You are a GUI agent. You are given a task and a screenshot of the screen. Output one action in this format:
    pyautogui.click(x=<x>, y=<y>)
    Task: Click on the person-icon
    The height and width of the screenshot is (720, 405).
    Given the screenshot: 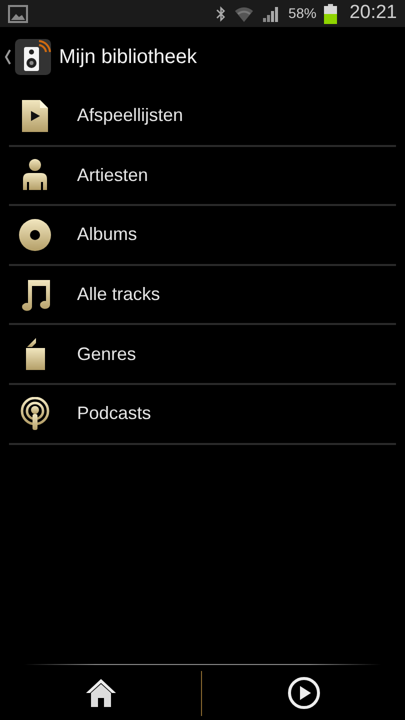 What is the action you would take?
    pyautogui.click(x=35, y=175)
    